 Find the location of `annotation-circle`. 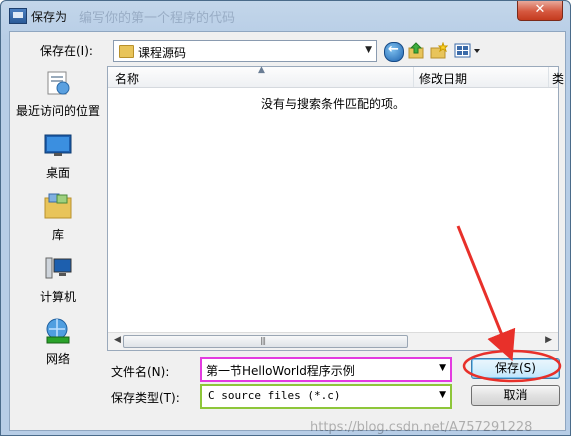

annotation-circle is located at coordinates (512, 366).